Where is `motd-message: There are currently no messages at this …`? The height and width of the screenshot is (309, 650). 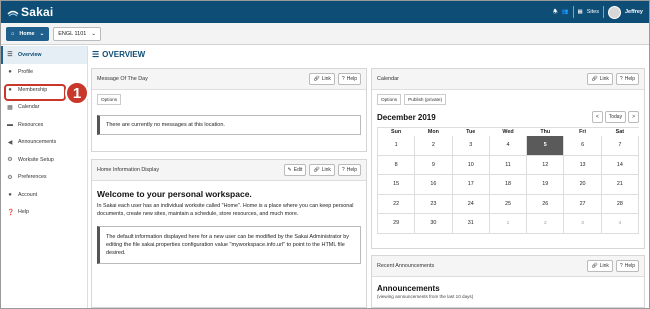 motd-message: There are currently no messages at this … is located at coordinates (229, 125).